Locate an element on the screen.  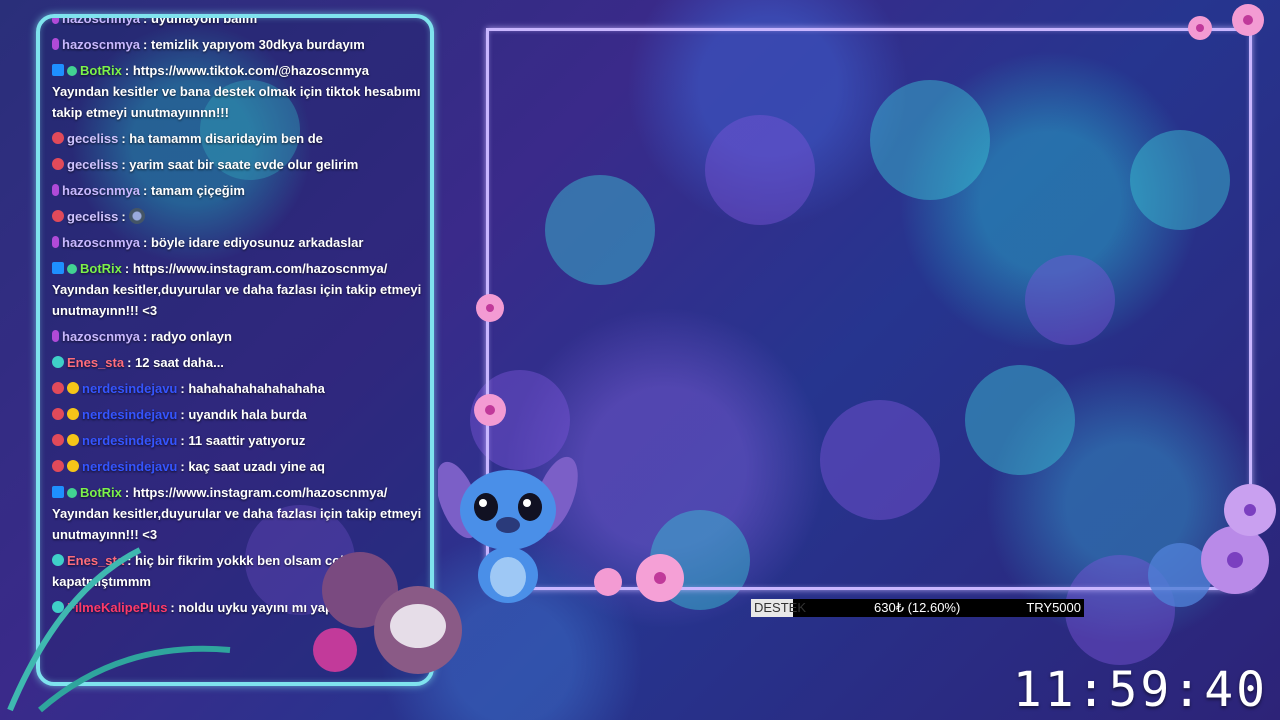
chat-text: : ha tamamm disaridayim ben de is located at coordinates (222, 138).